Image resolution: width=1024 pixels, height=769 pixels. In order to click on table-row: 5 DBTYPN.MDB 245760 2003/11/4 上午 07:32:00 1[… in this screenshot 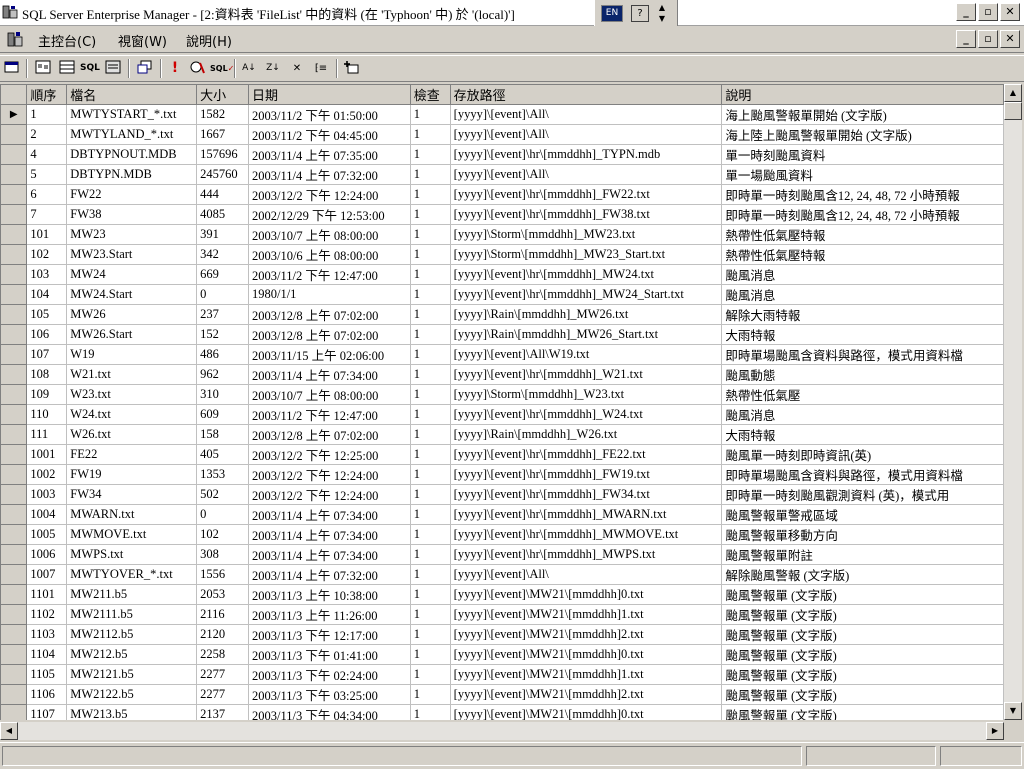, I will do `click(502, 174)`.